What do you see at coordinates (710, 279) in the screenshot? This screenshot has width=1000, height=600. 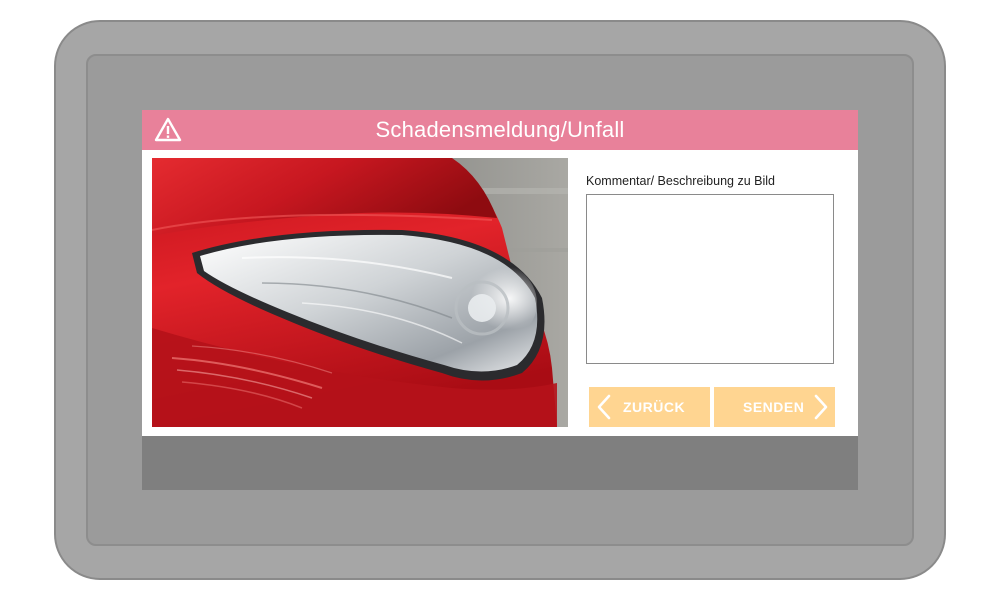 I see `comment-textarea` at bounding box center [710, 279].